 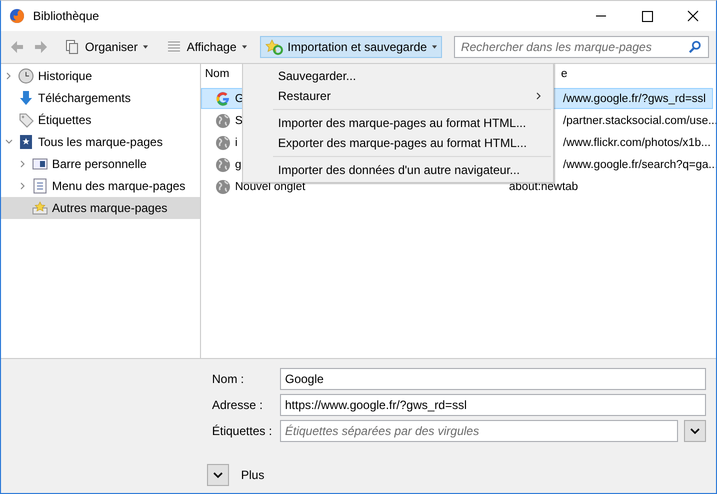 What do you see at coordinates (236, 142) in the screenshot?
I see `bookmark-name: i` at bounding box center [236, 142].